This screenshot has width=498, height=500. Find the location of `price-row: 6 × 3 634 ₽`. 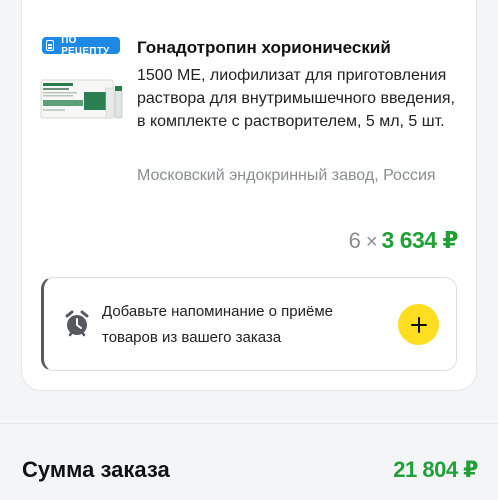

price-row: 6 × 3 634 ₽ is located at coordinates (403, 240).